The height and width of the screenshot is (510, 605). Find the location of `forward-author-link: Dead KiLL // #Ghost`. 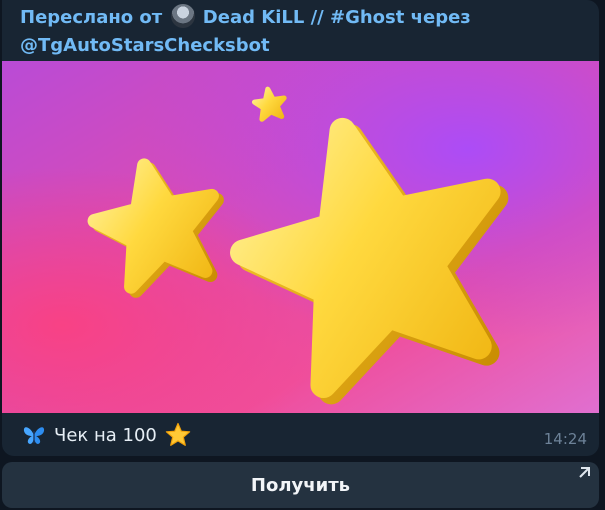

forward-author-link: Dead KiLL // #Ghost is located at coordinates (304, 17).